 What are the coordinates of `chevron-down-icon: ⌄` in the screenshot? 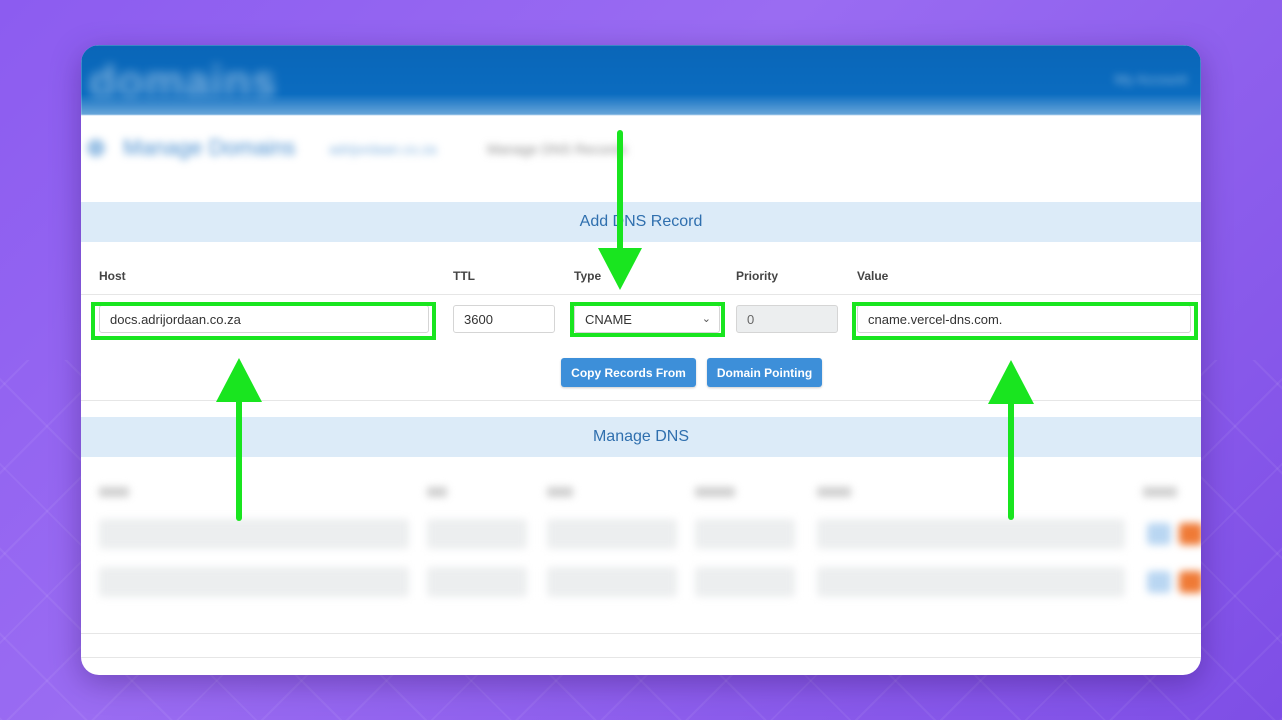 It's located at (706, 319).